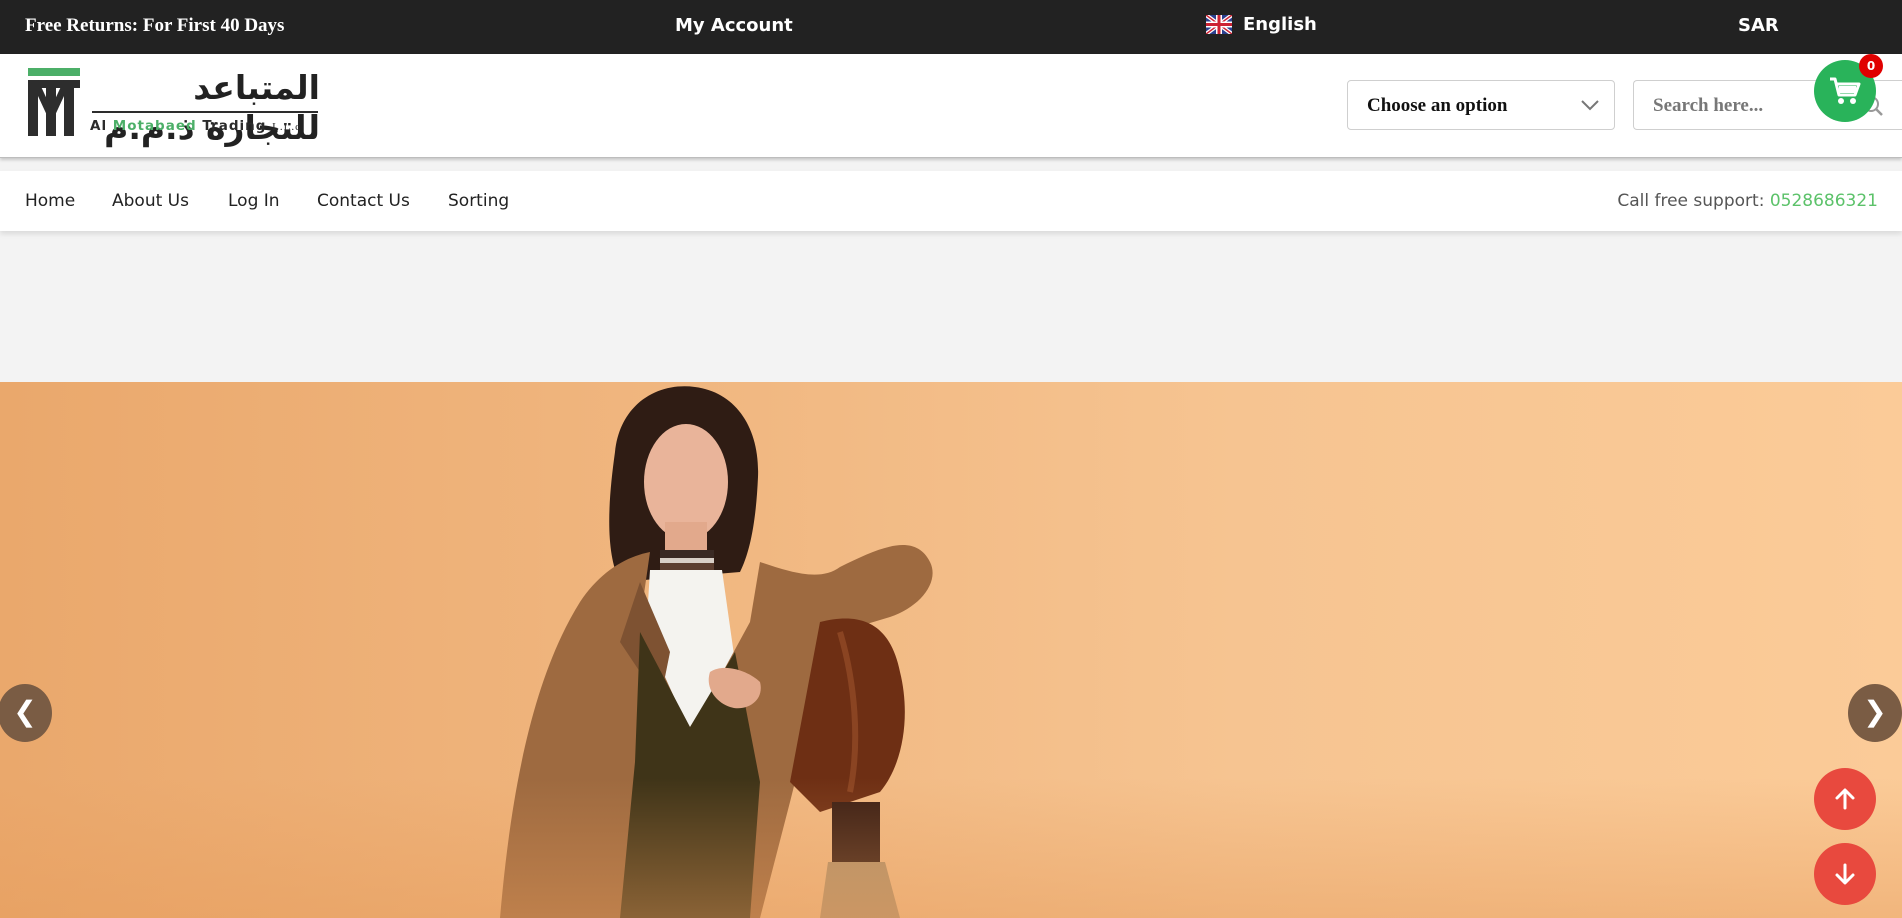 Image resolution: width=1902 pixels, height=918 pixels. What do you see at coordinates (1590, 105) in the screenshot?
I see `chevron-down-icon` at bounding box center [1590, 105].